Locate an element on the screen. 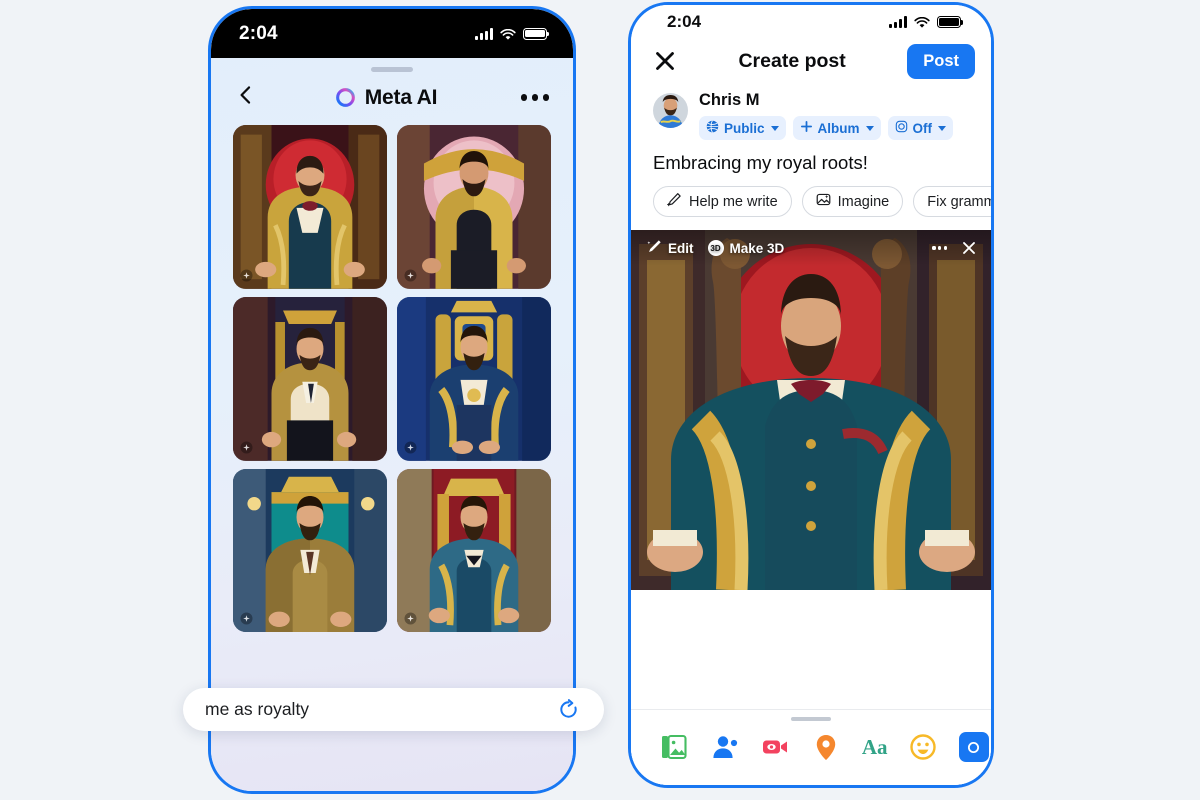 The height and width of the screenshot is (800, 1200). author-info: Chris M Public Album Off is located at coordinates (834, 115).